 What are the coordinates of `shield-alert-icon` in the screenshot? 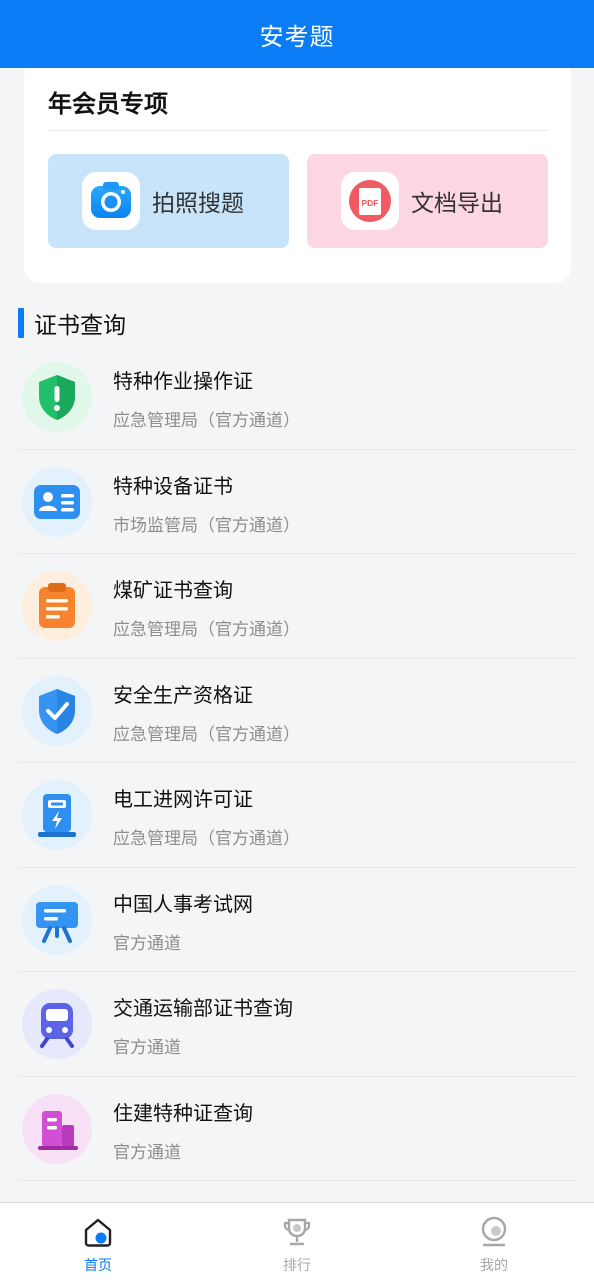 It's located at (57, 397).